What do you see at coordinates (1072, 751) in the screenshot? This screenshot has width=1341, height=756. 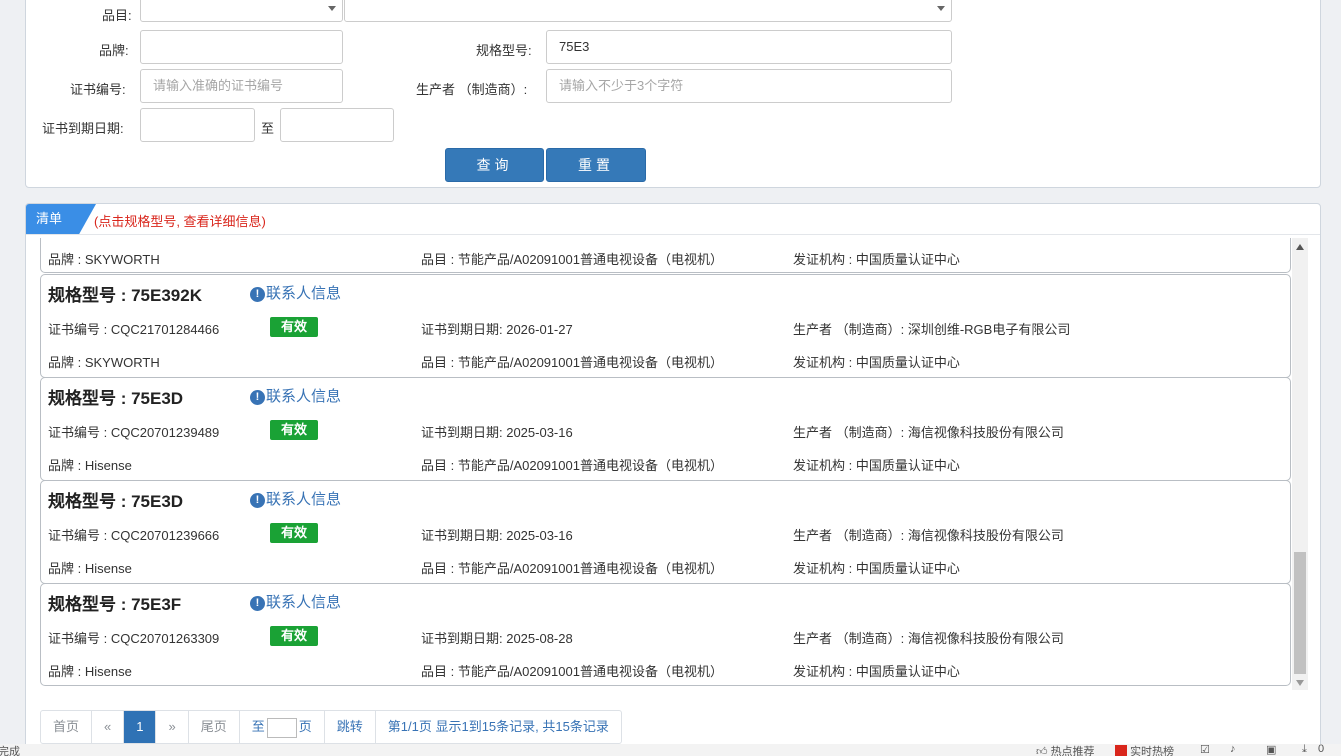 I see `hot-recommend-label: 热点推荐` at bounding box center [1072, 751].